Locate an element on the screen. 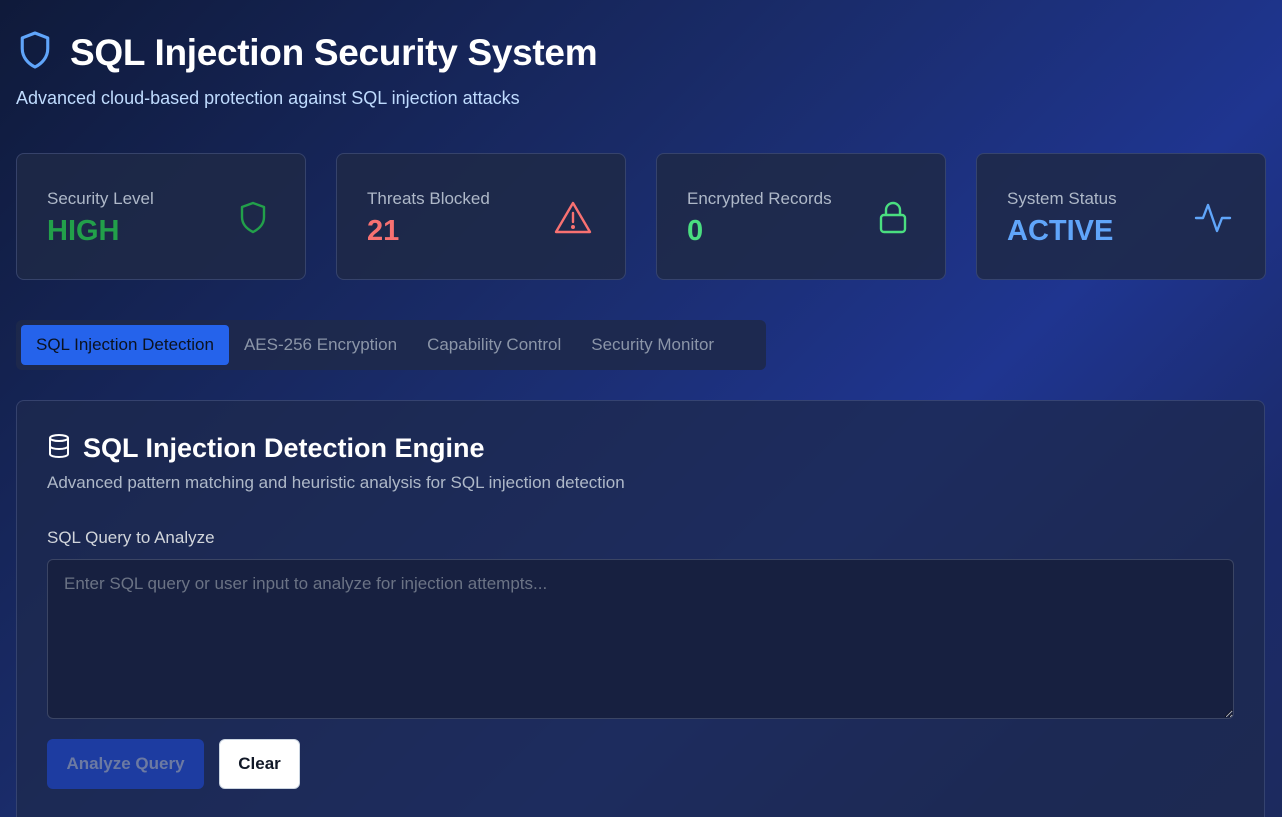 The width and height of the screenshot is (1282, 817). query-field-label: SQL Query to Analyze is located at coordinates (131, 537).